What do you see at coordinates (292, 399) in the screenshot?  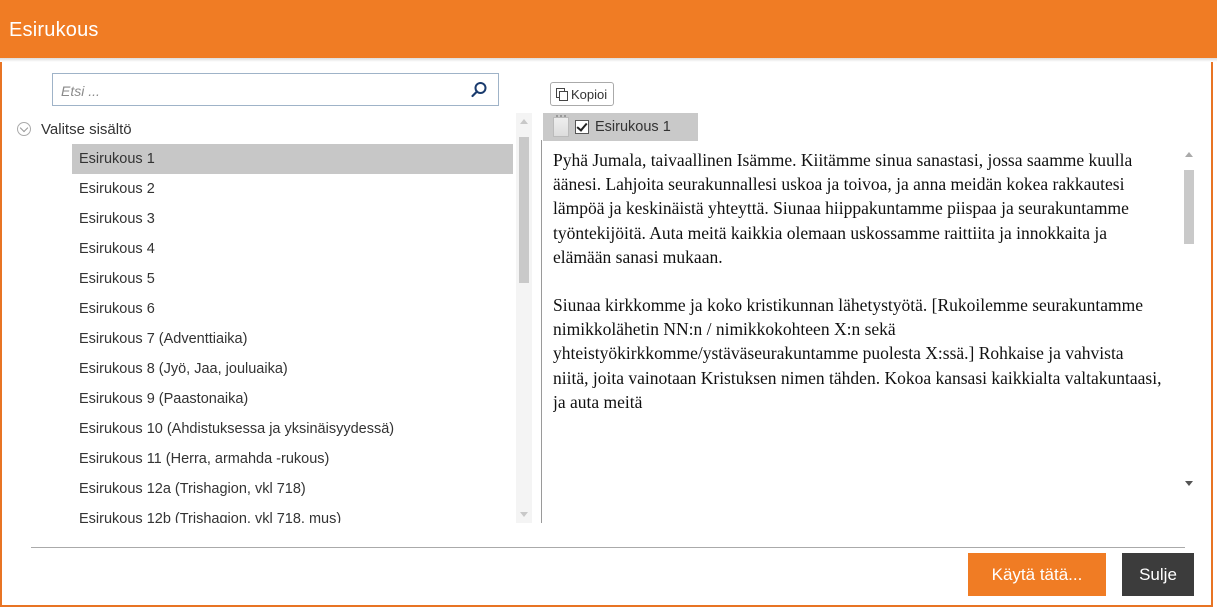 I see `tree-item: Esirukous 9 (Paastonaika)` at bounding box center [292, 399].